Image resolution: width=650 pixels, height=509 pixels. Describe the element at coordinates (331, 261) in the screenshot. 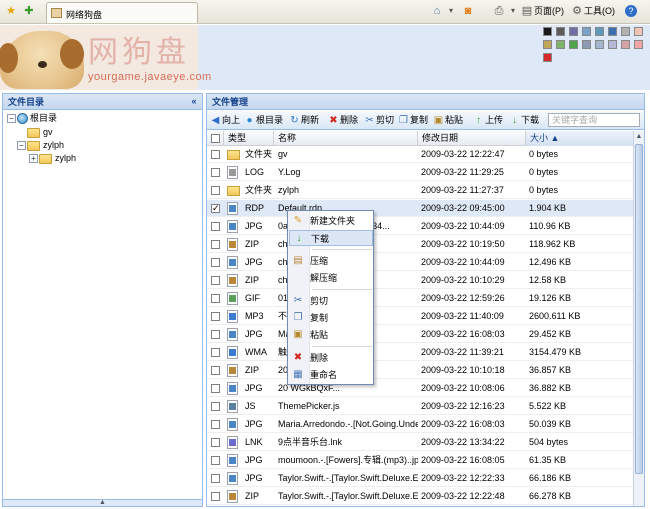

I see `context-menu-item: ▤ 压缩` at that location.